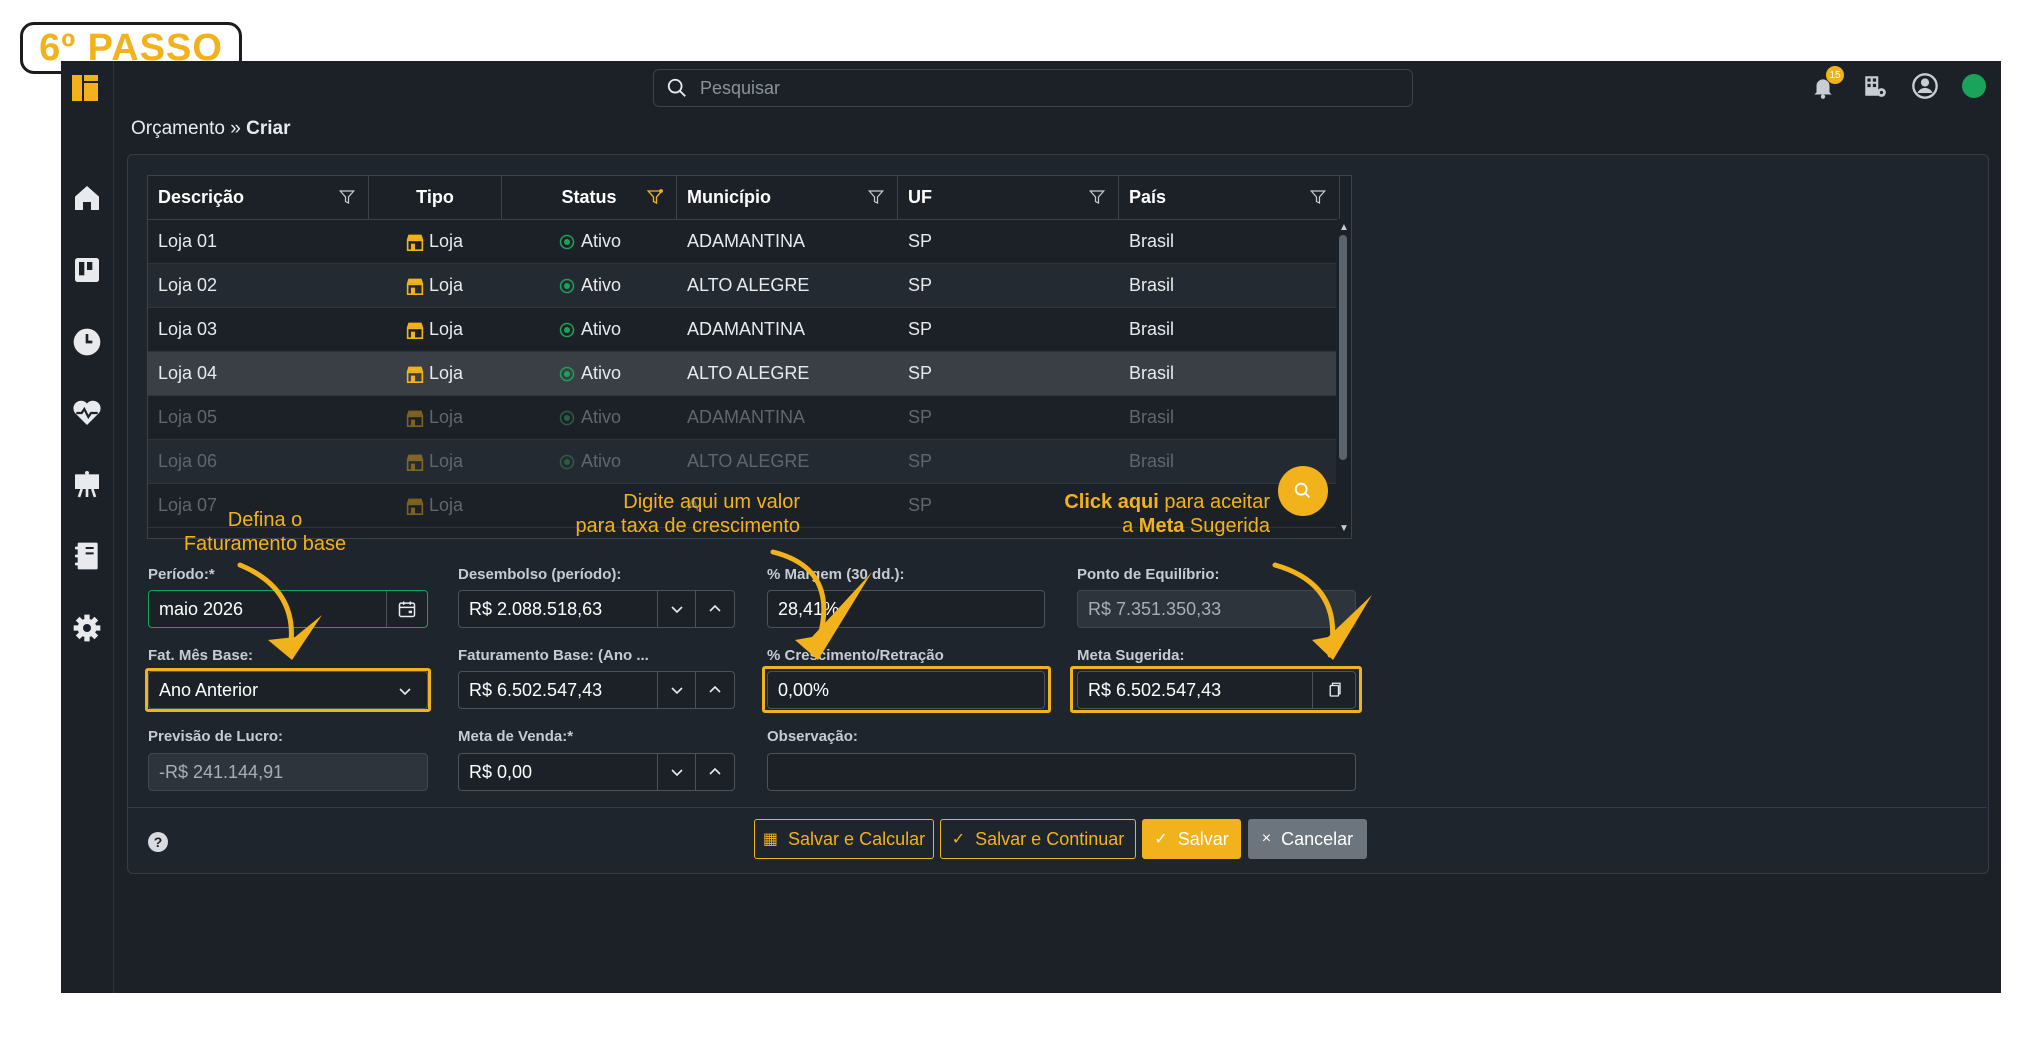 The height and width of the screenshot is (1042, 2040). What do you see at coordinates (265, 607) in the screenshot?
I see `arrow-icon` at bounding box center [265, 607].